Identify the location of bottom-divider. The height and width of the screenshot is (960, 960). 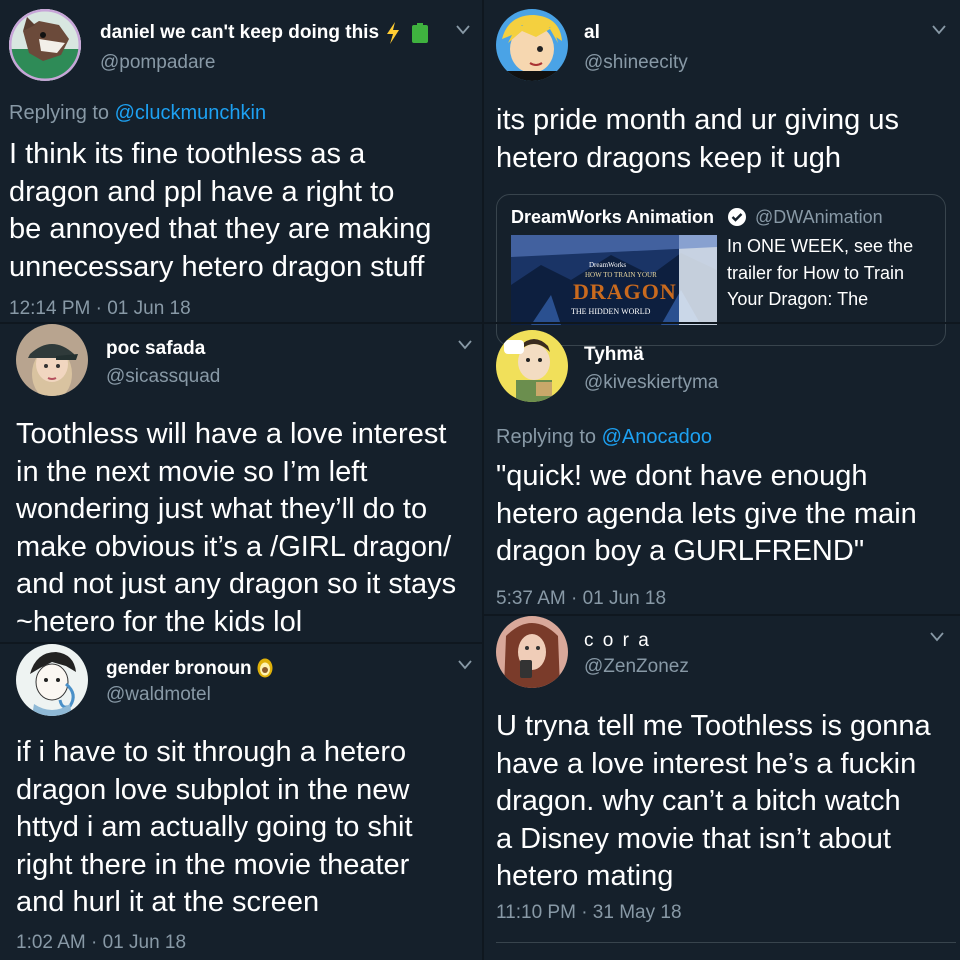
(726, 942).